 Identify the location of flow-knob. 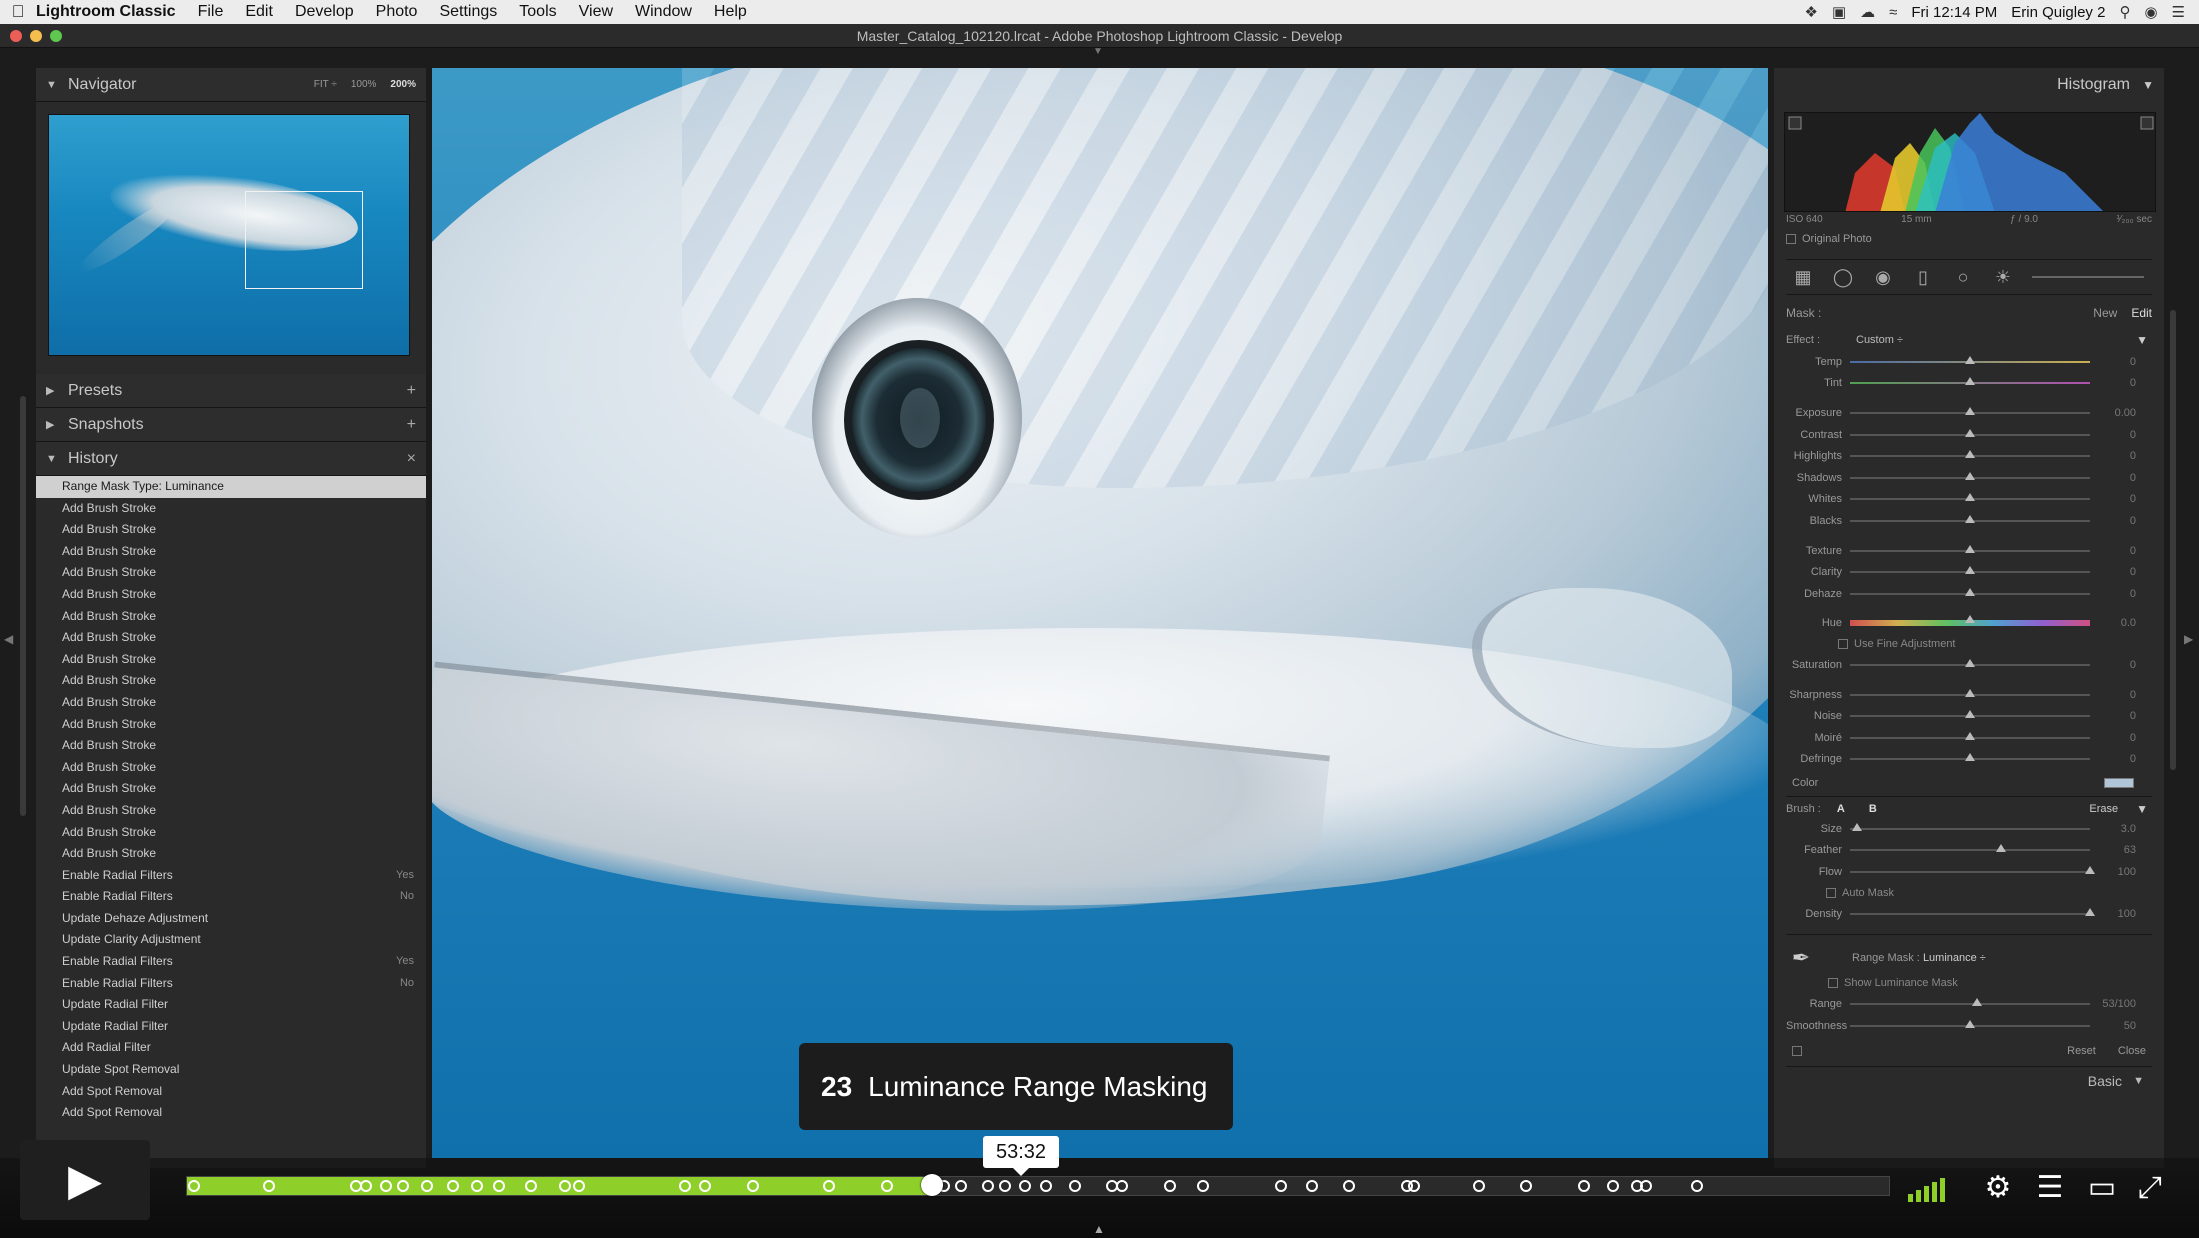
(2090, 870).